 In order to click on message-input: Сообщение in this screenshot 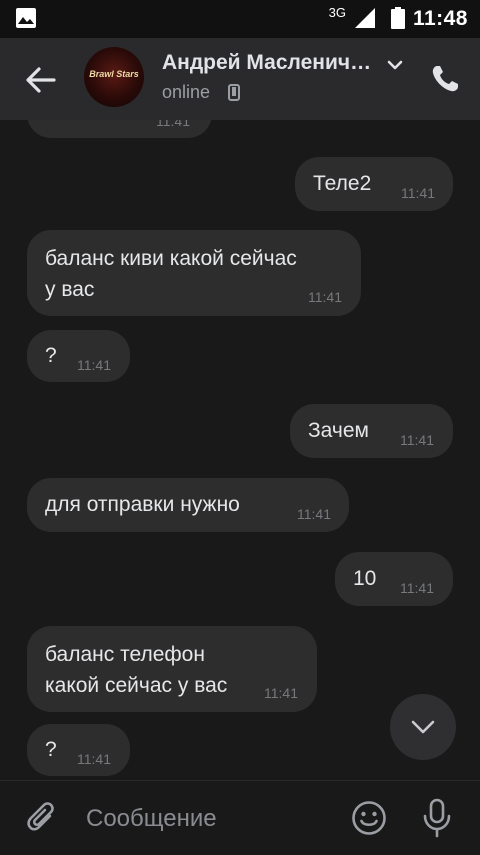, I will do `click(151, 819)`.